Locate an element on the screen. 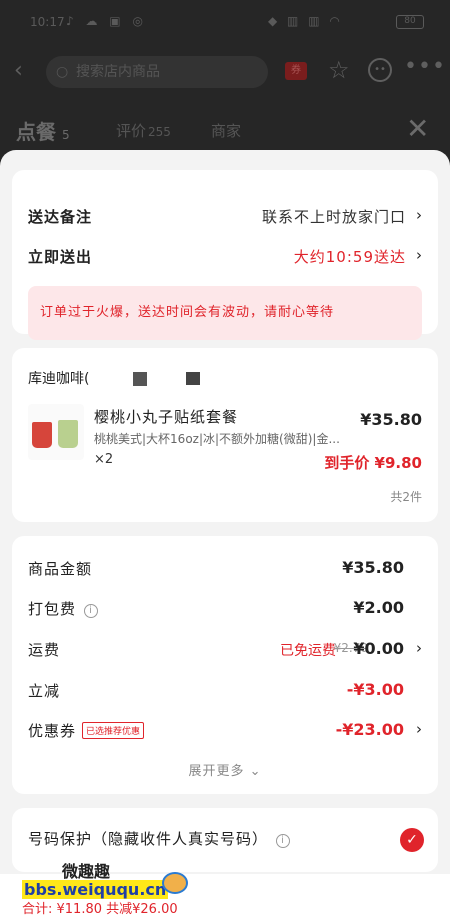 The image size is (450, 920). order-total: 合计: ¥11.80 共减¥26.00 is located at coordinates (100, 909).